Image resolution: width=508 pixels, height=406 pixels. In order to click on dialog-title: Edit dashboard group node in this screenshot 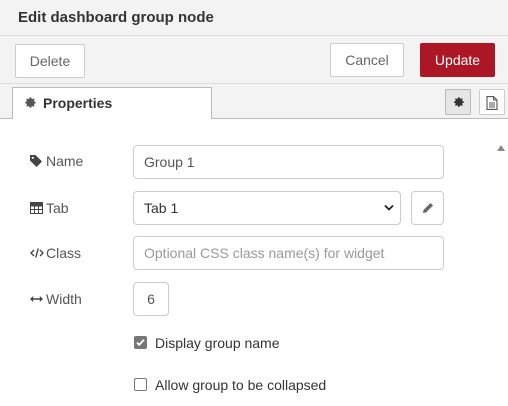, I will do `click(116, 17)`.